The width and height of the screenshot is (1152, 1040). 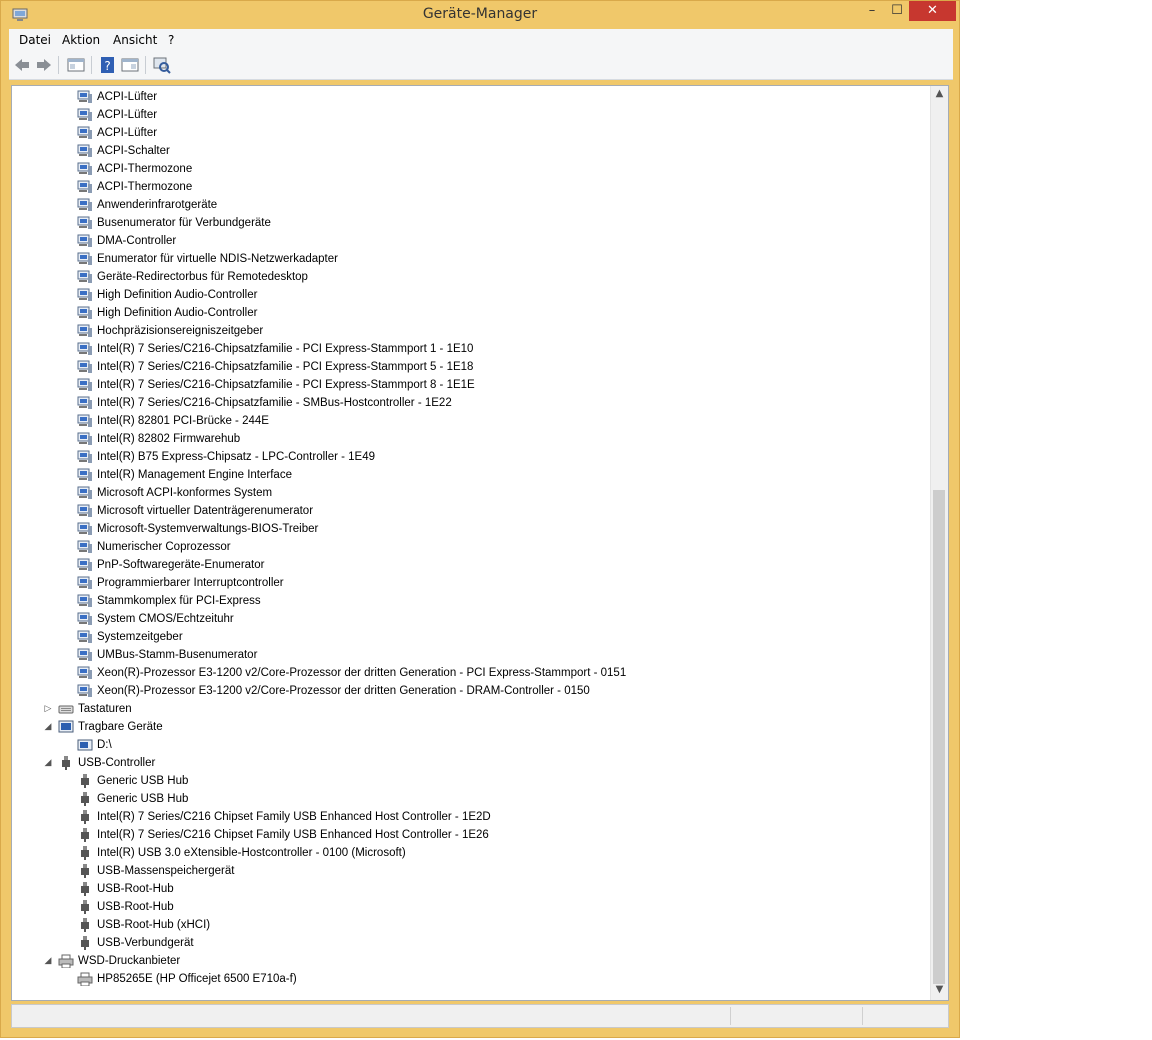 What do you see at coordinates (104, 745) in the screenshot?
I see `tree-item-label: D:\` at bounding box center [104, 745].